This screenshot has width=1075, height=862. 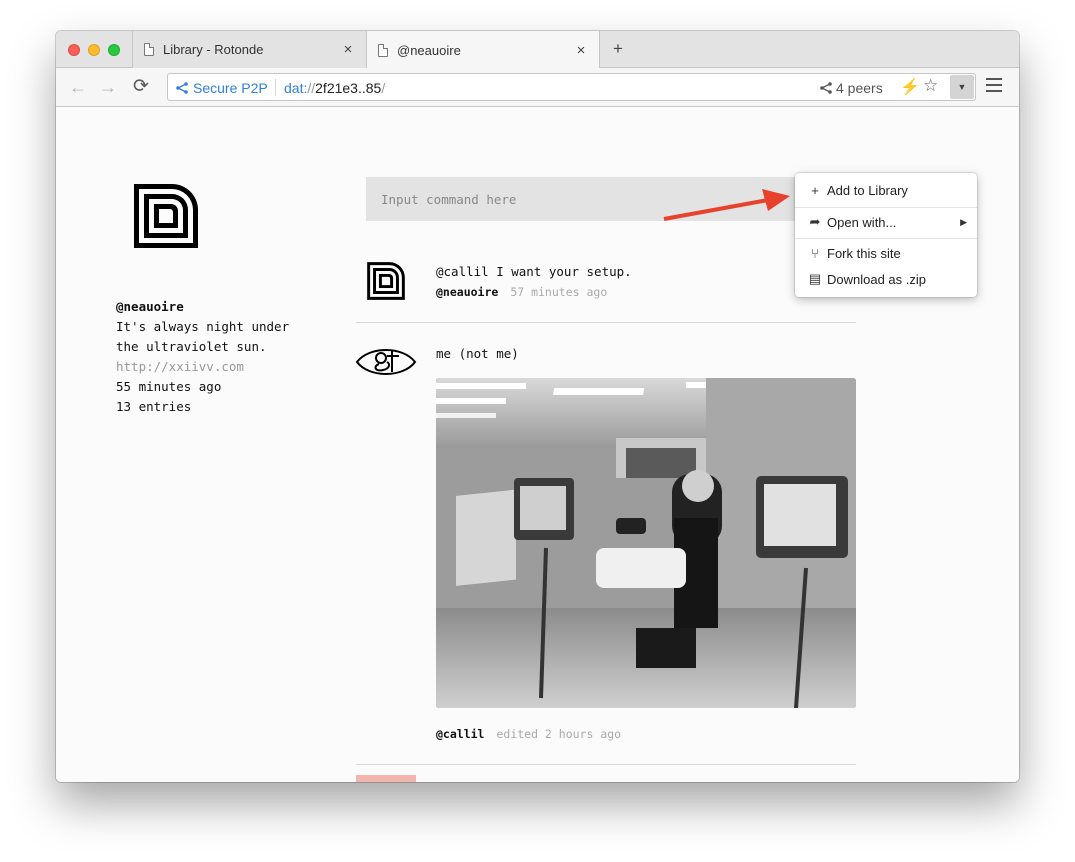 I want to click on star-icon: ☆, so click(x=930, y=86).